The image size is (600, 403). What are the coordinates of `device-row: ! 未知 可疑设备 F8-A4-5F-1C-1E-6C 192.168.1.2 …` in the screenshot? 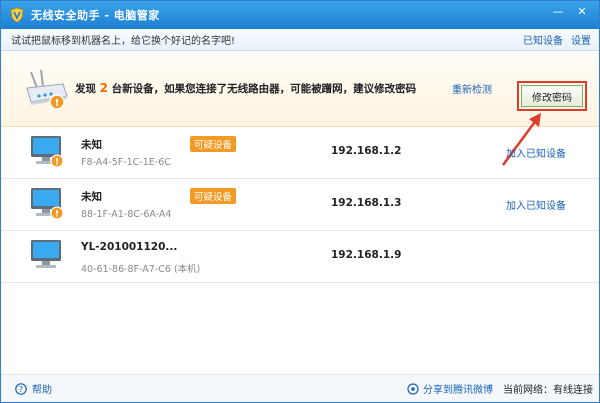 It's located at (300, 153).